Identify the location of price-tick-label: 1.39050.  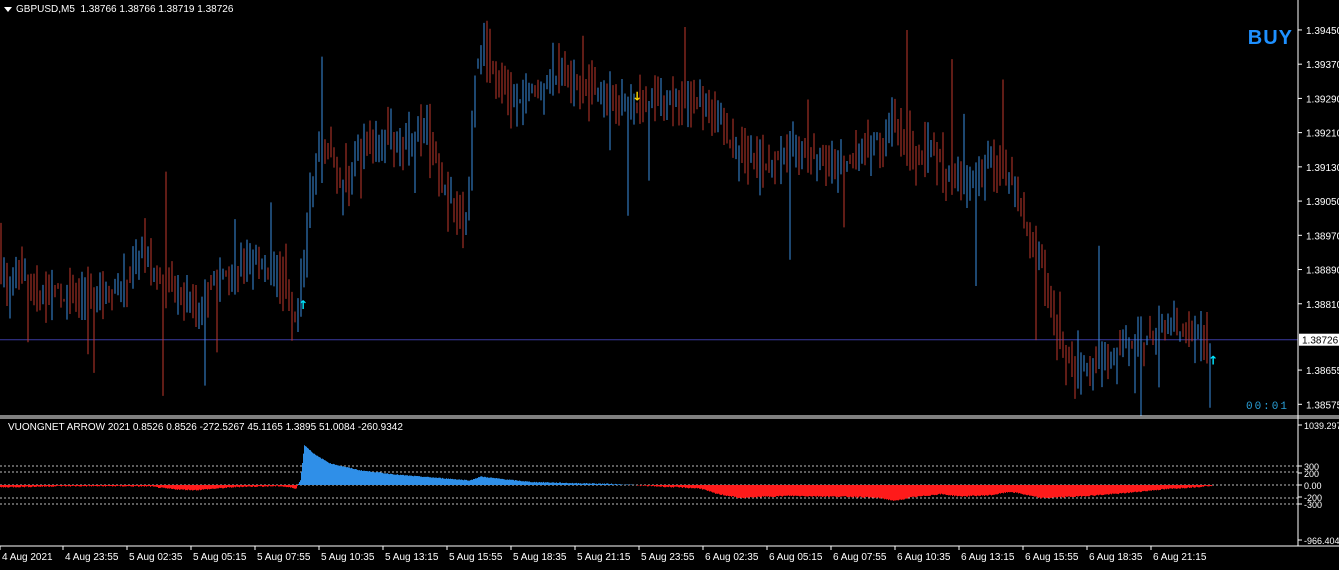
(1322, 202).